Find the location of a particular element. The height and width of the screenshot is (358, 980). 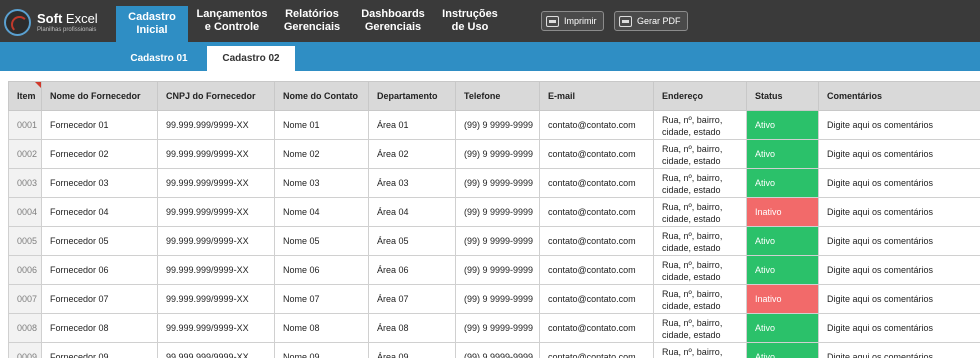

column-header-comentarios: Comentários is located at coordinates (899, 96).